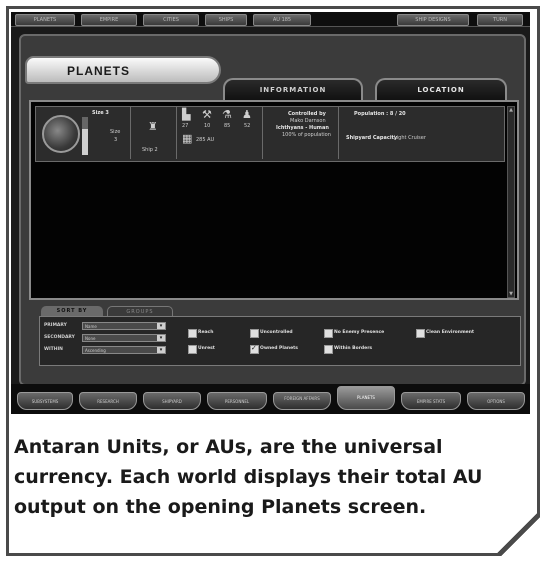 The height and width of the screenshot is (562, 544). I want to click on planets-title-tab: PLANETS, so click(123, 70).